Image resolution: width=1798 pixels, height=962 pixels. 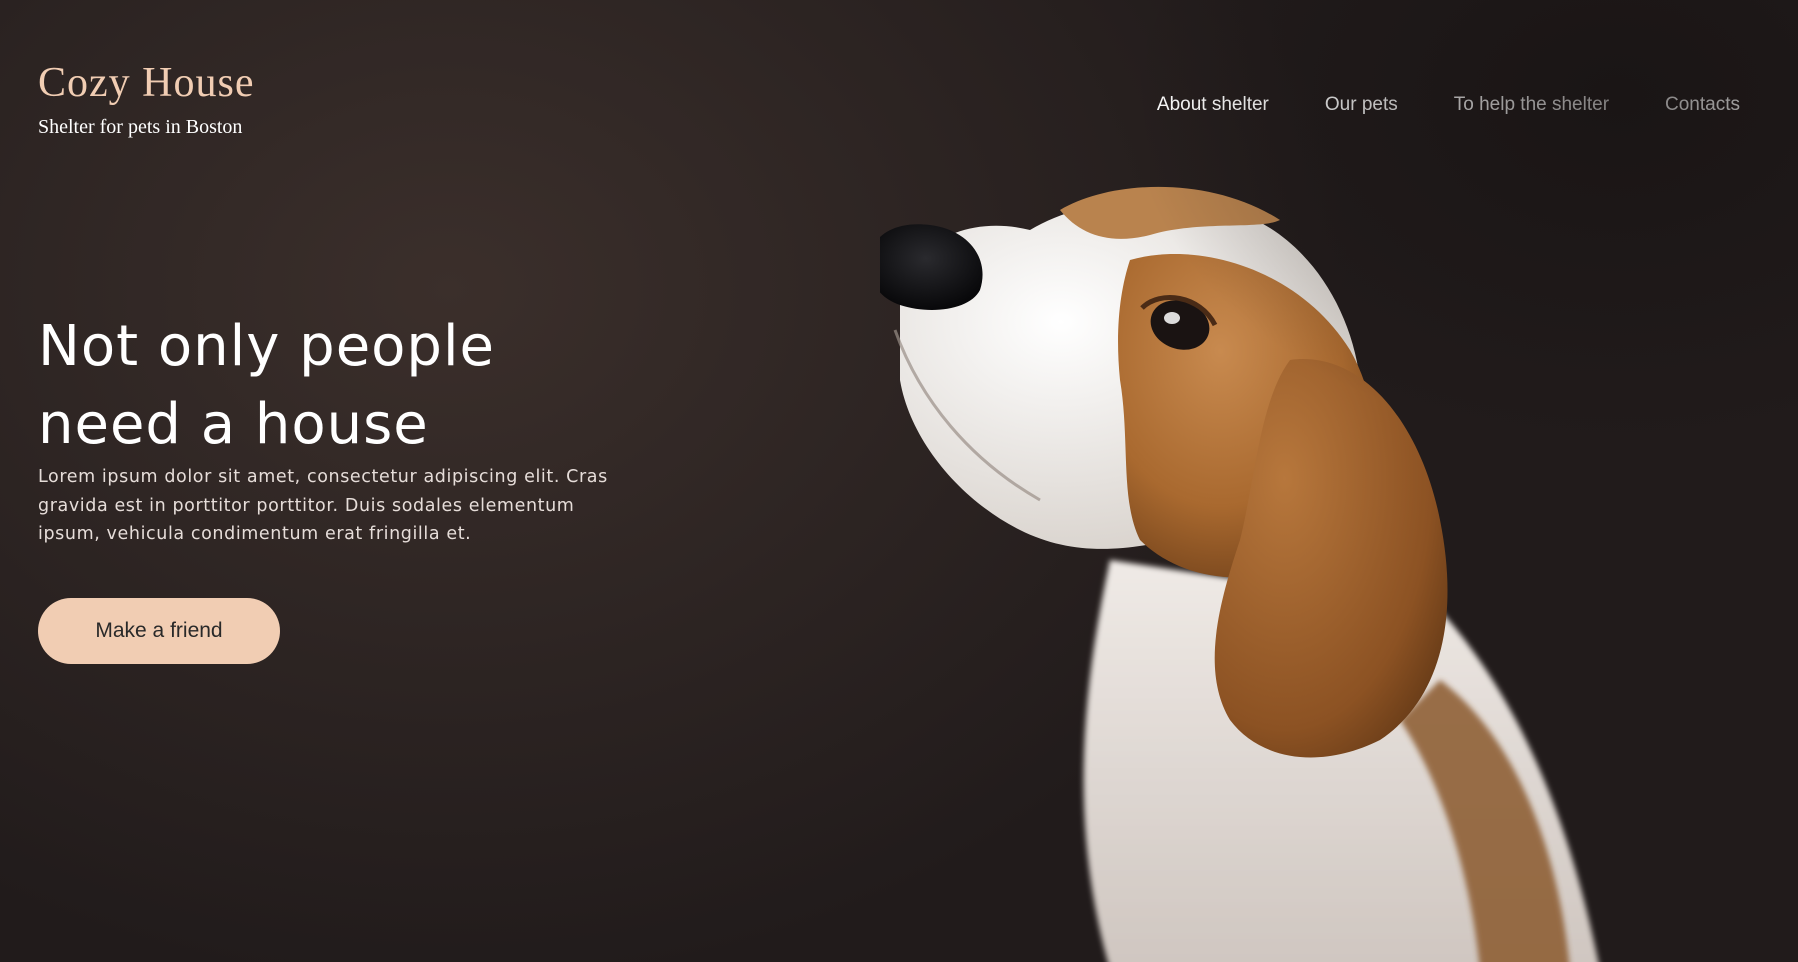 What do you see at coordinates (146, 83) in the screenshot?
I see `logo-title: Cozy House` at bounding box center [146, 83].